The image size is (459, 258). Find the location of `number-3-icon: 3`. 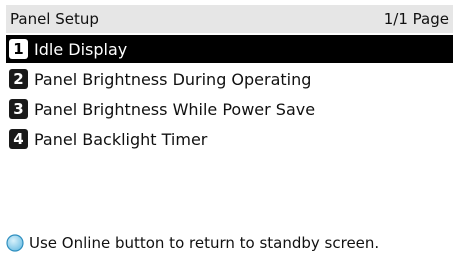

number-3-icon: 3 is located at coordinates (18, 109).